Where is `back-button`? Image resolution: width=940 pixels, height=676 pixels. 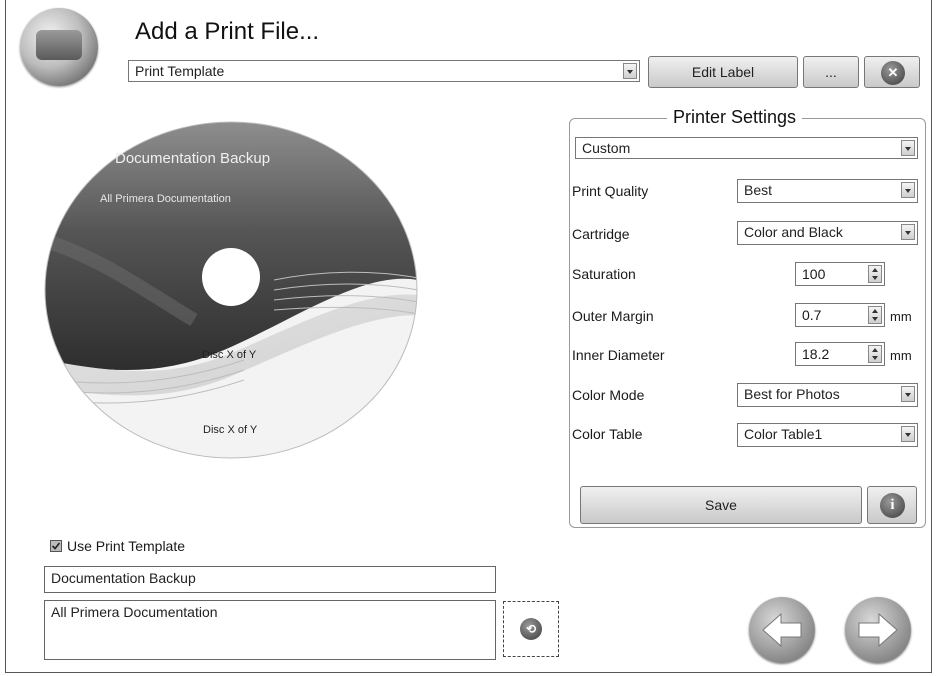
back-button is located at coordinates (782, 630).